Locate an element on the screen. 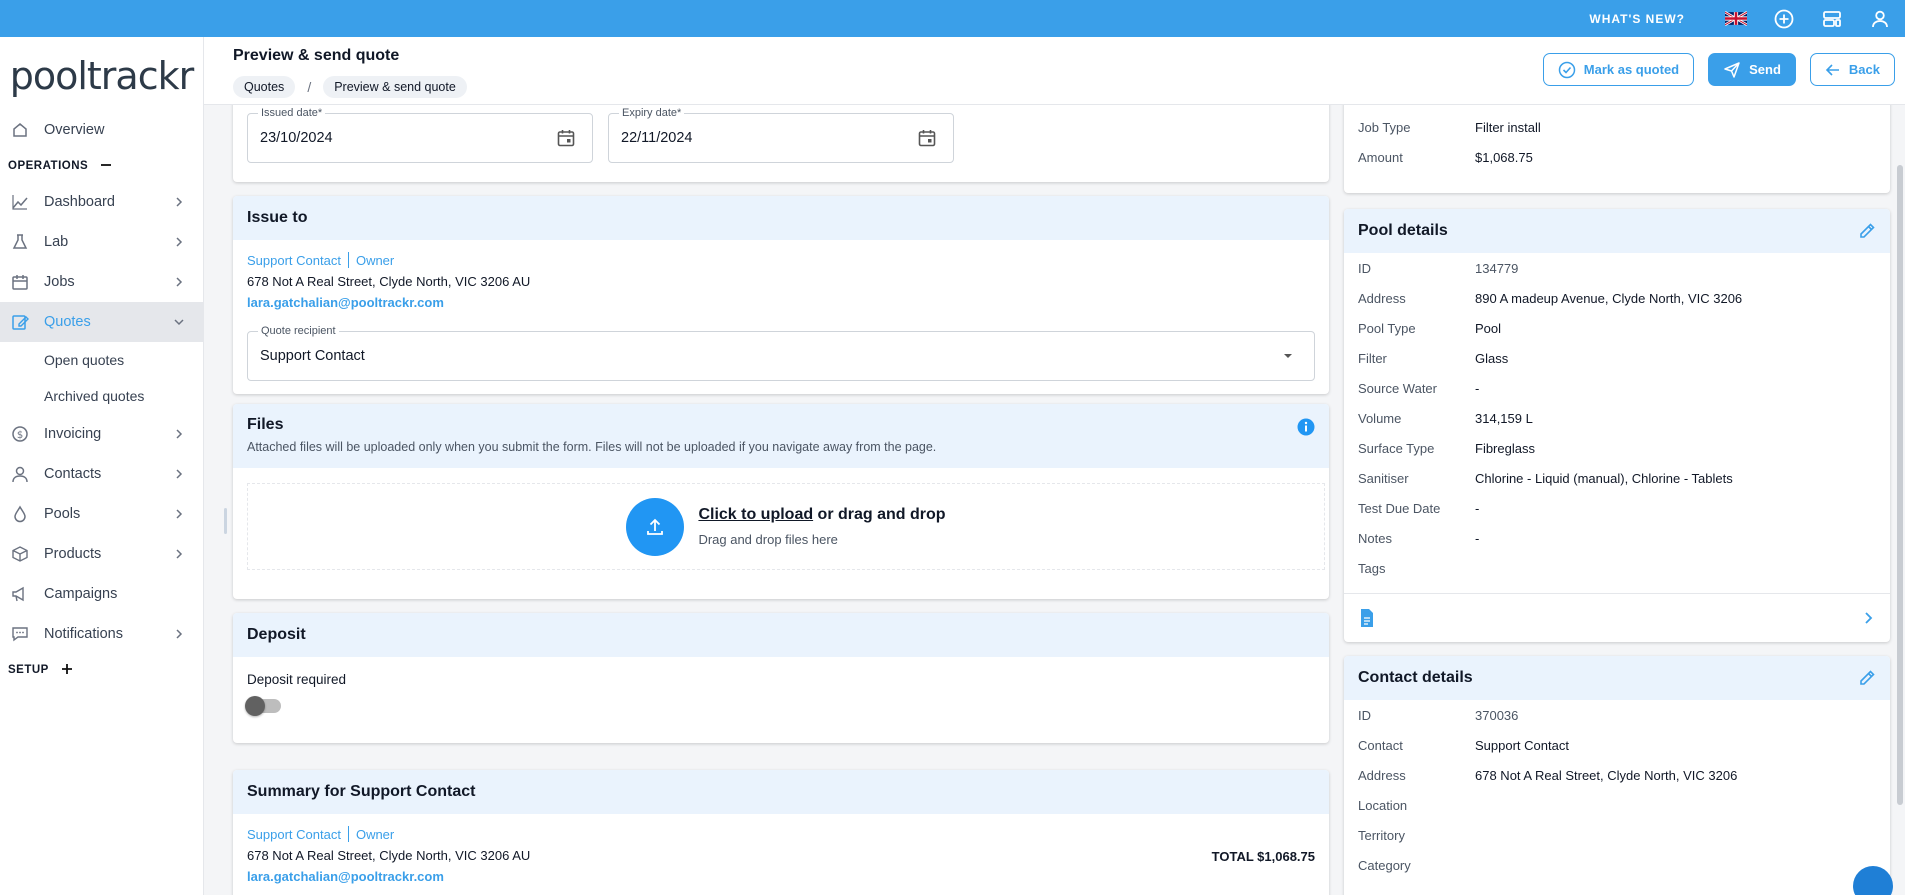  sidebar-item-label: Quotes is located at coordinates (67, 322).